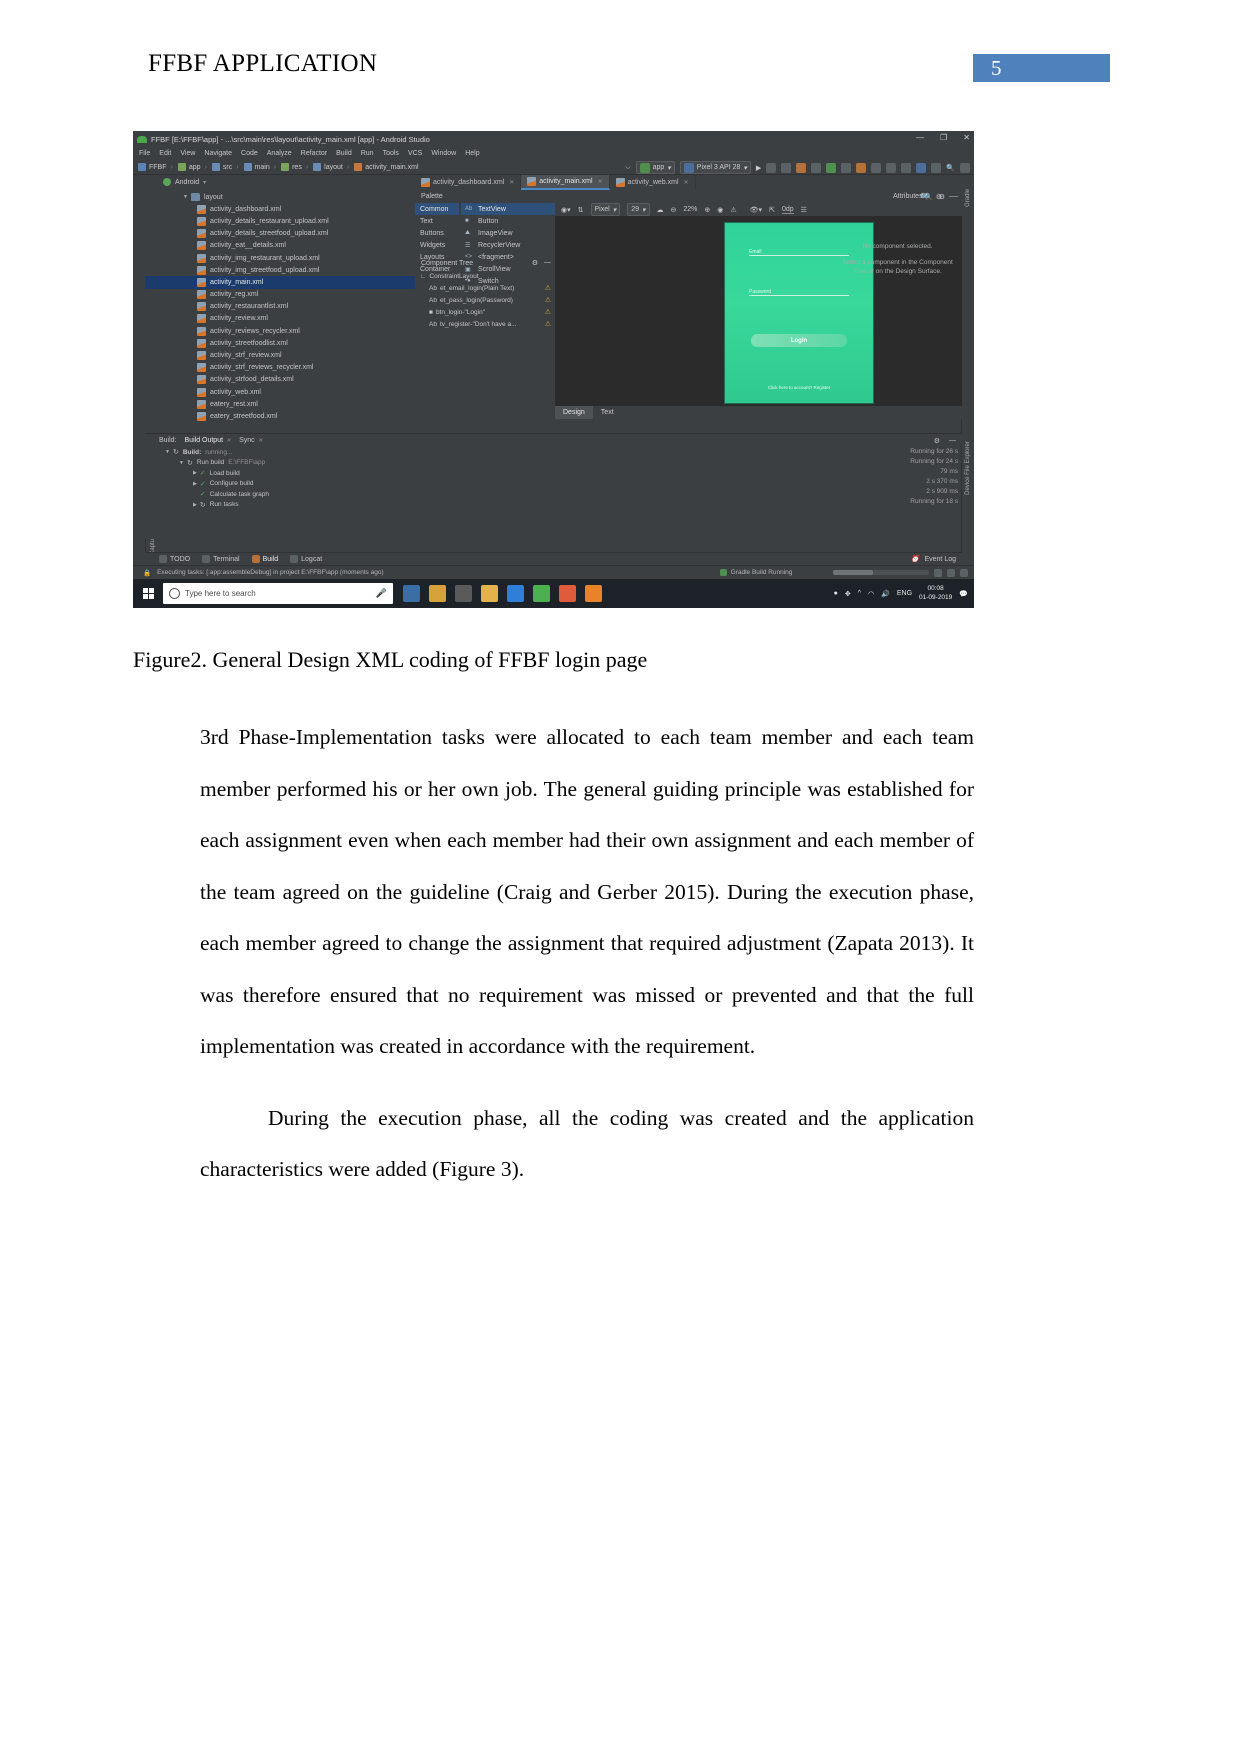  What do you see at coordinates (674, 210) in the screenshot?
I see `zoom-out-icon: ⊖` at bounding box center [674, 210].